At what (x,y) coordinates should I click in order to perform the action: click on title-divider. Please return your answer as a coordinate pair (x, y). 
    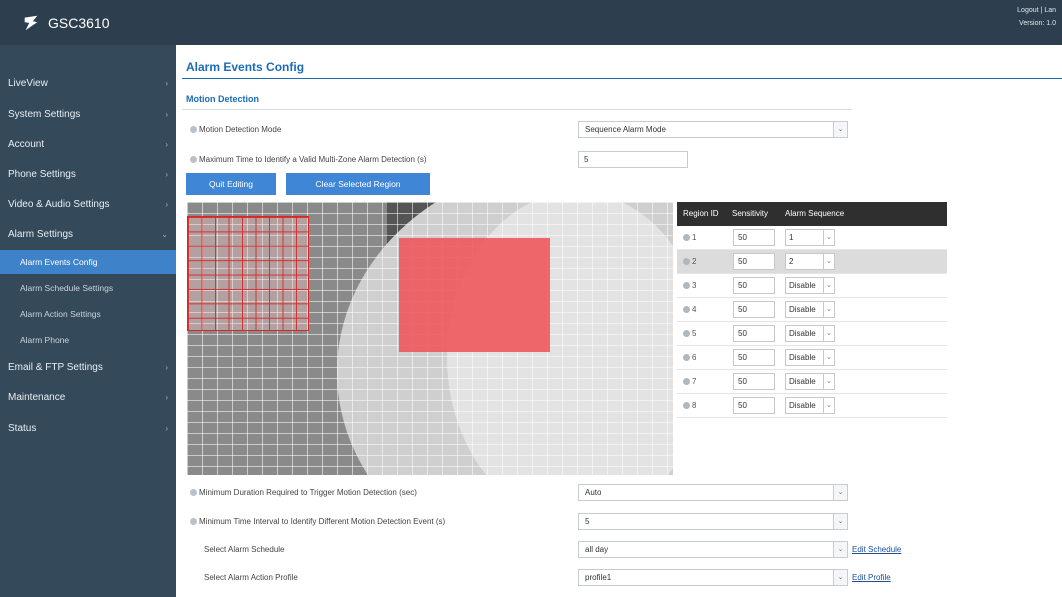
    Looking at the image, I should click on (622, 78).